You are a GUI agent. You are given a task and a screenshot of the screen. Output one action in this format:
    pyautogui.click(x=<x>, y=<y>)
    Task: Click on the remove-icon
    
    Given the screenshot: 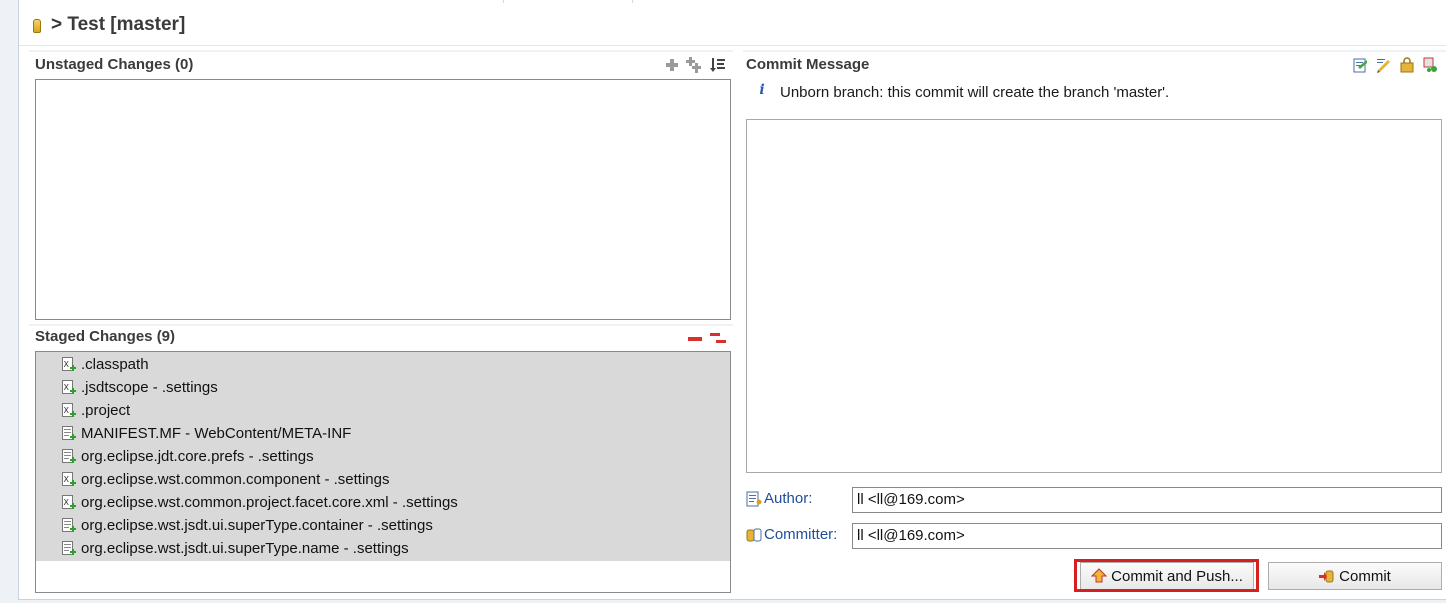 What is the action you would take?
    pyautogui.click(x=695, y=339)
    